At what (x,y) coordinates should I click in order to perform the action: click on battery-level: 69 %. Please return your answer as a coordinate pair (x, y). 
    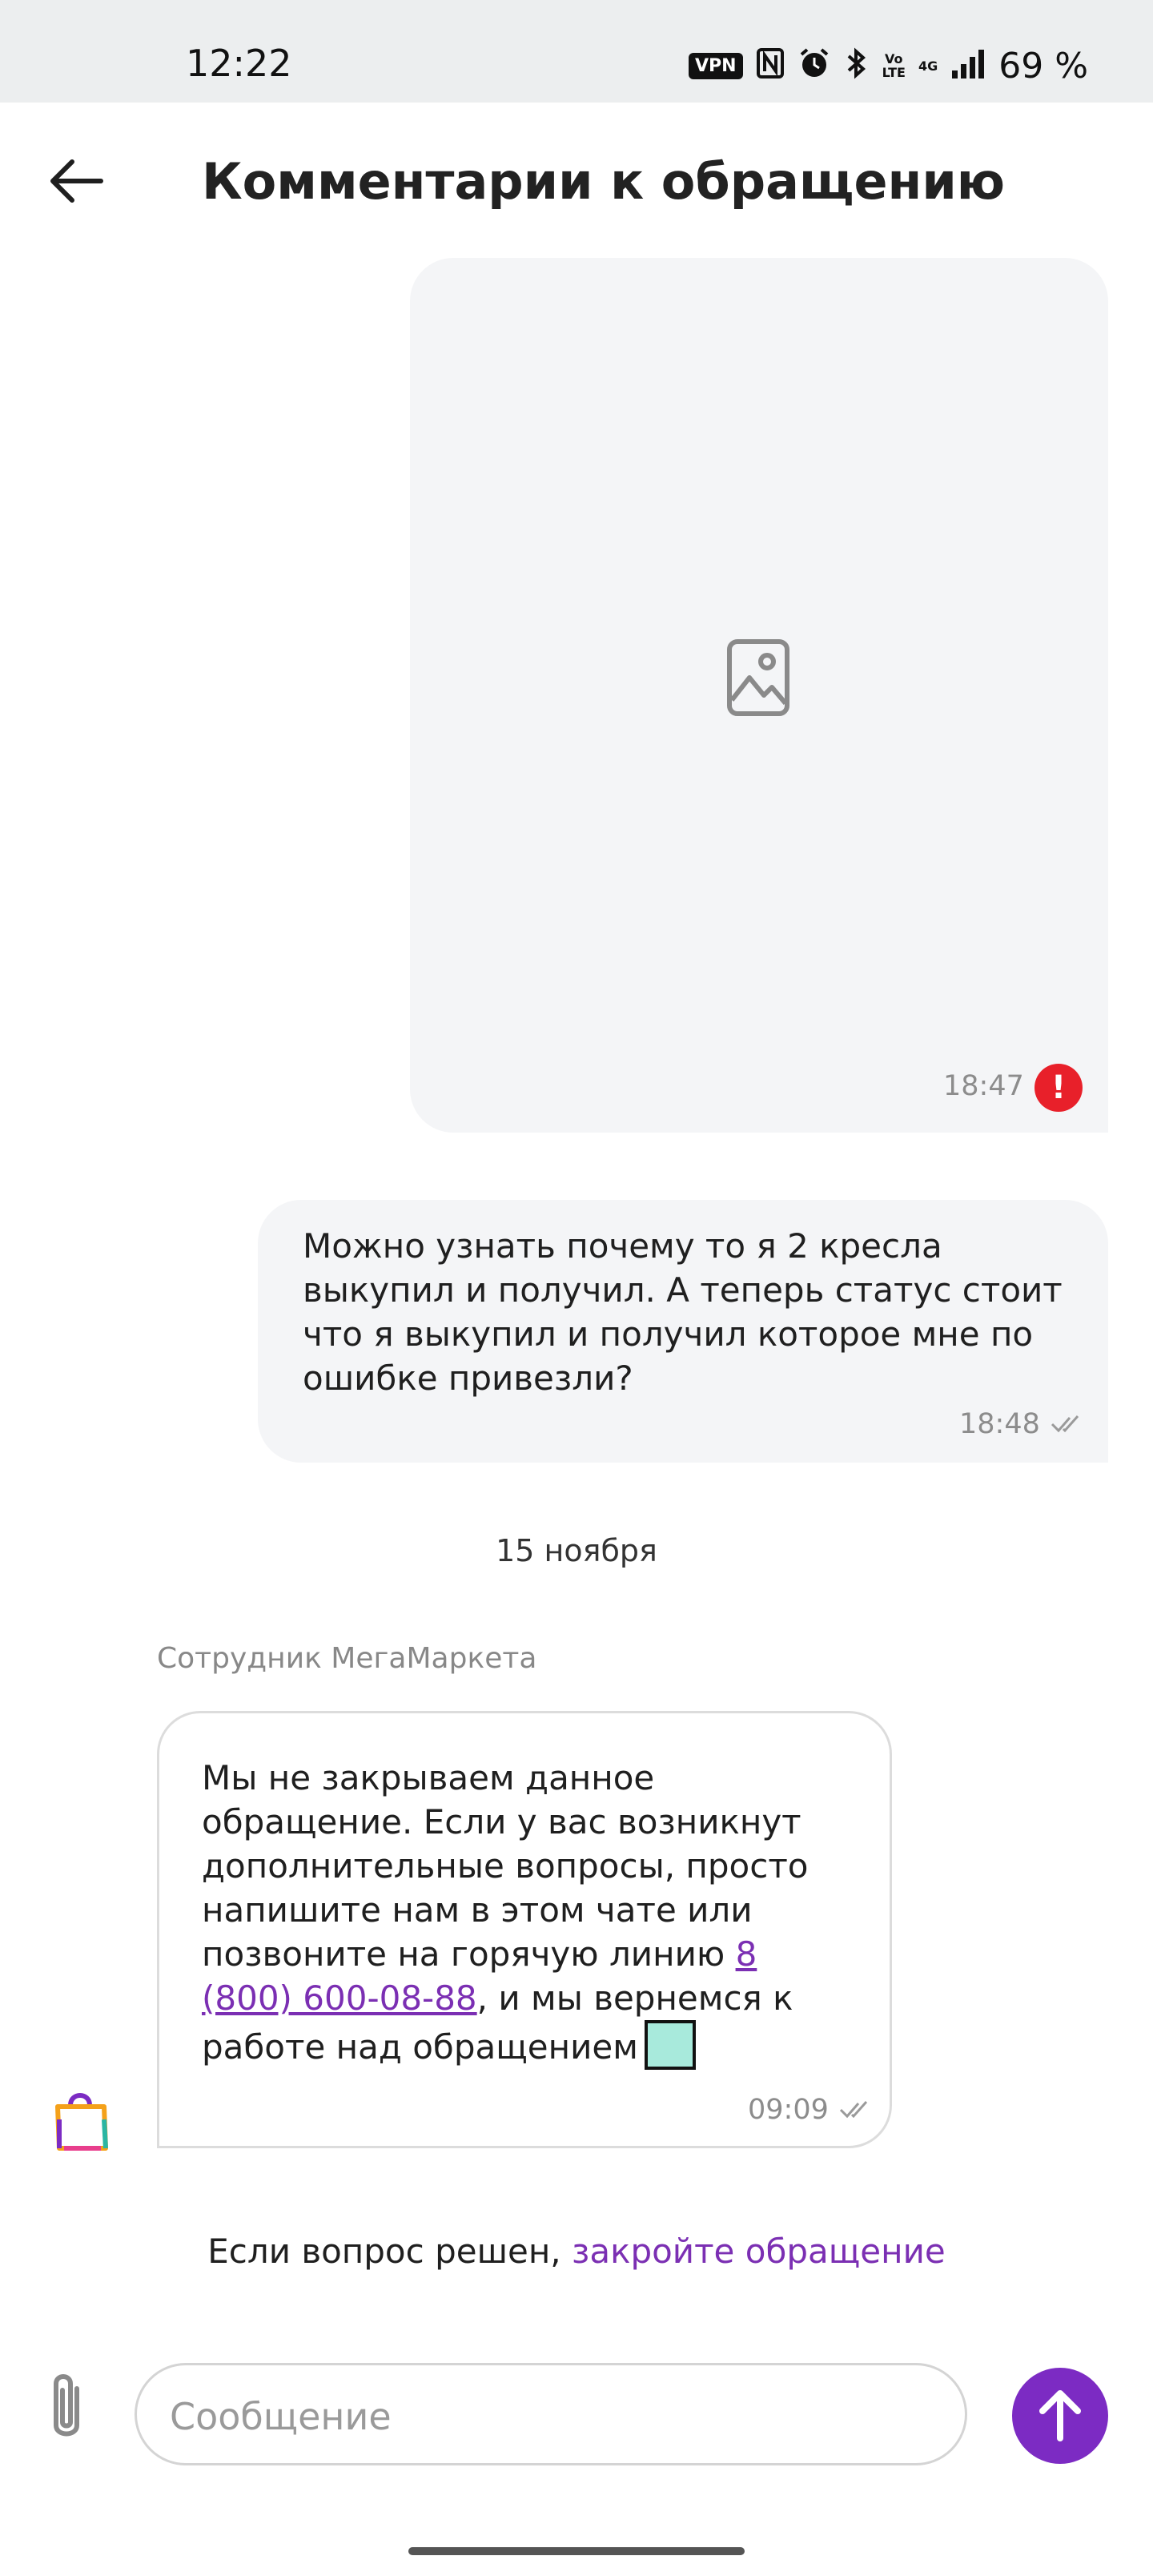
    Looking at the image, I should click on (1043, 66).